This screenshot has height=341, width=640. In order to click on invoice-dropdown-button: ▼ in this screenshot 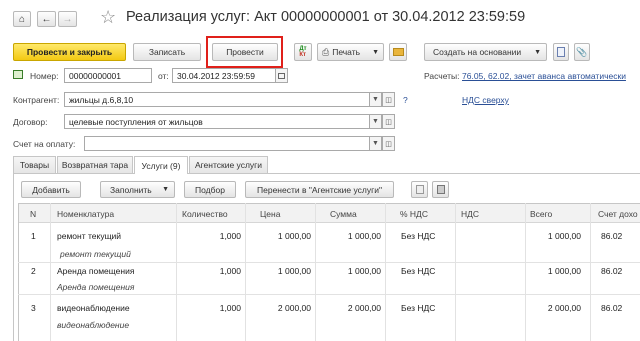, I will do `click(375, 143)`.